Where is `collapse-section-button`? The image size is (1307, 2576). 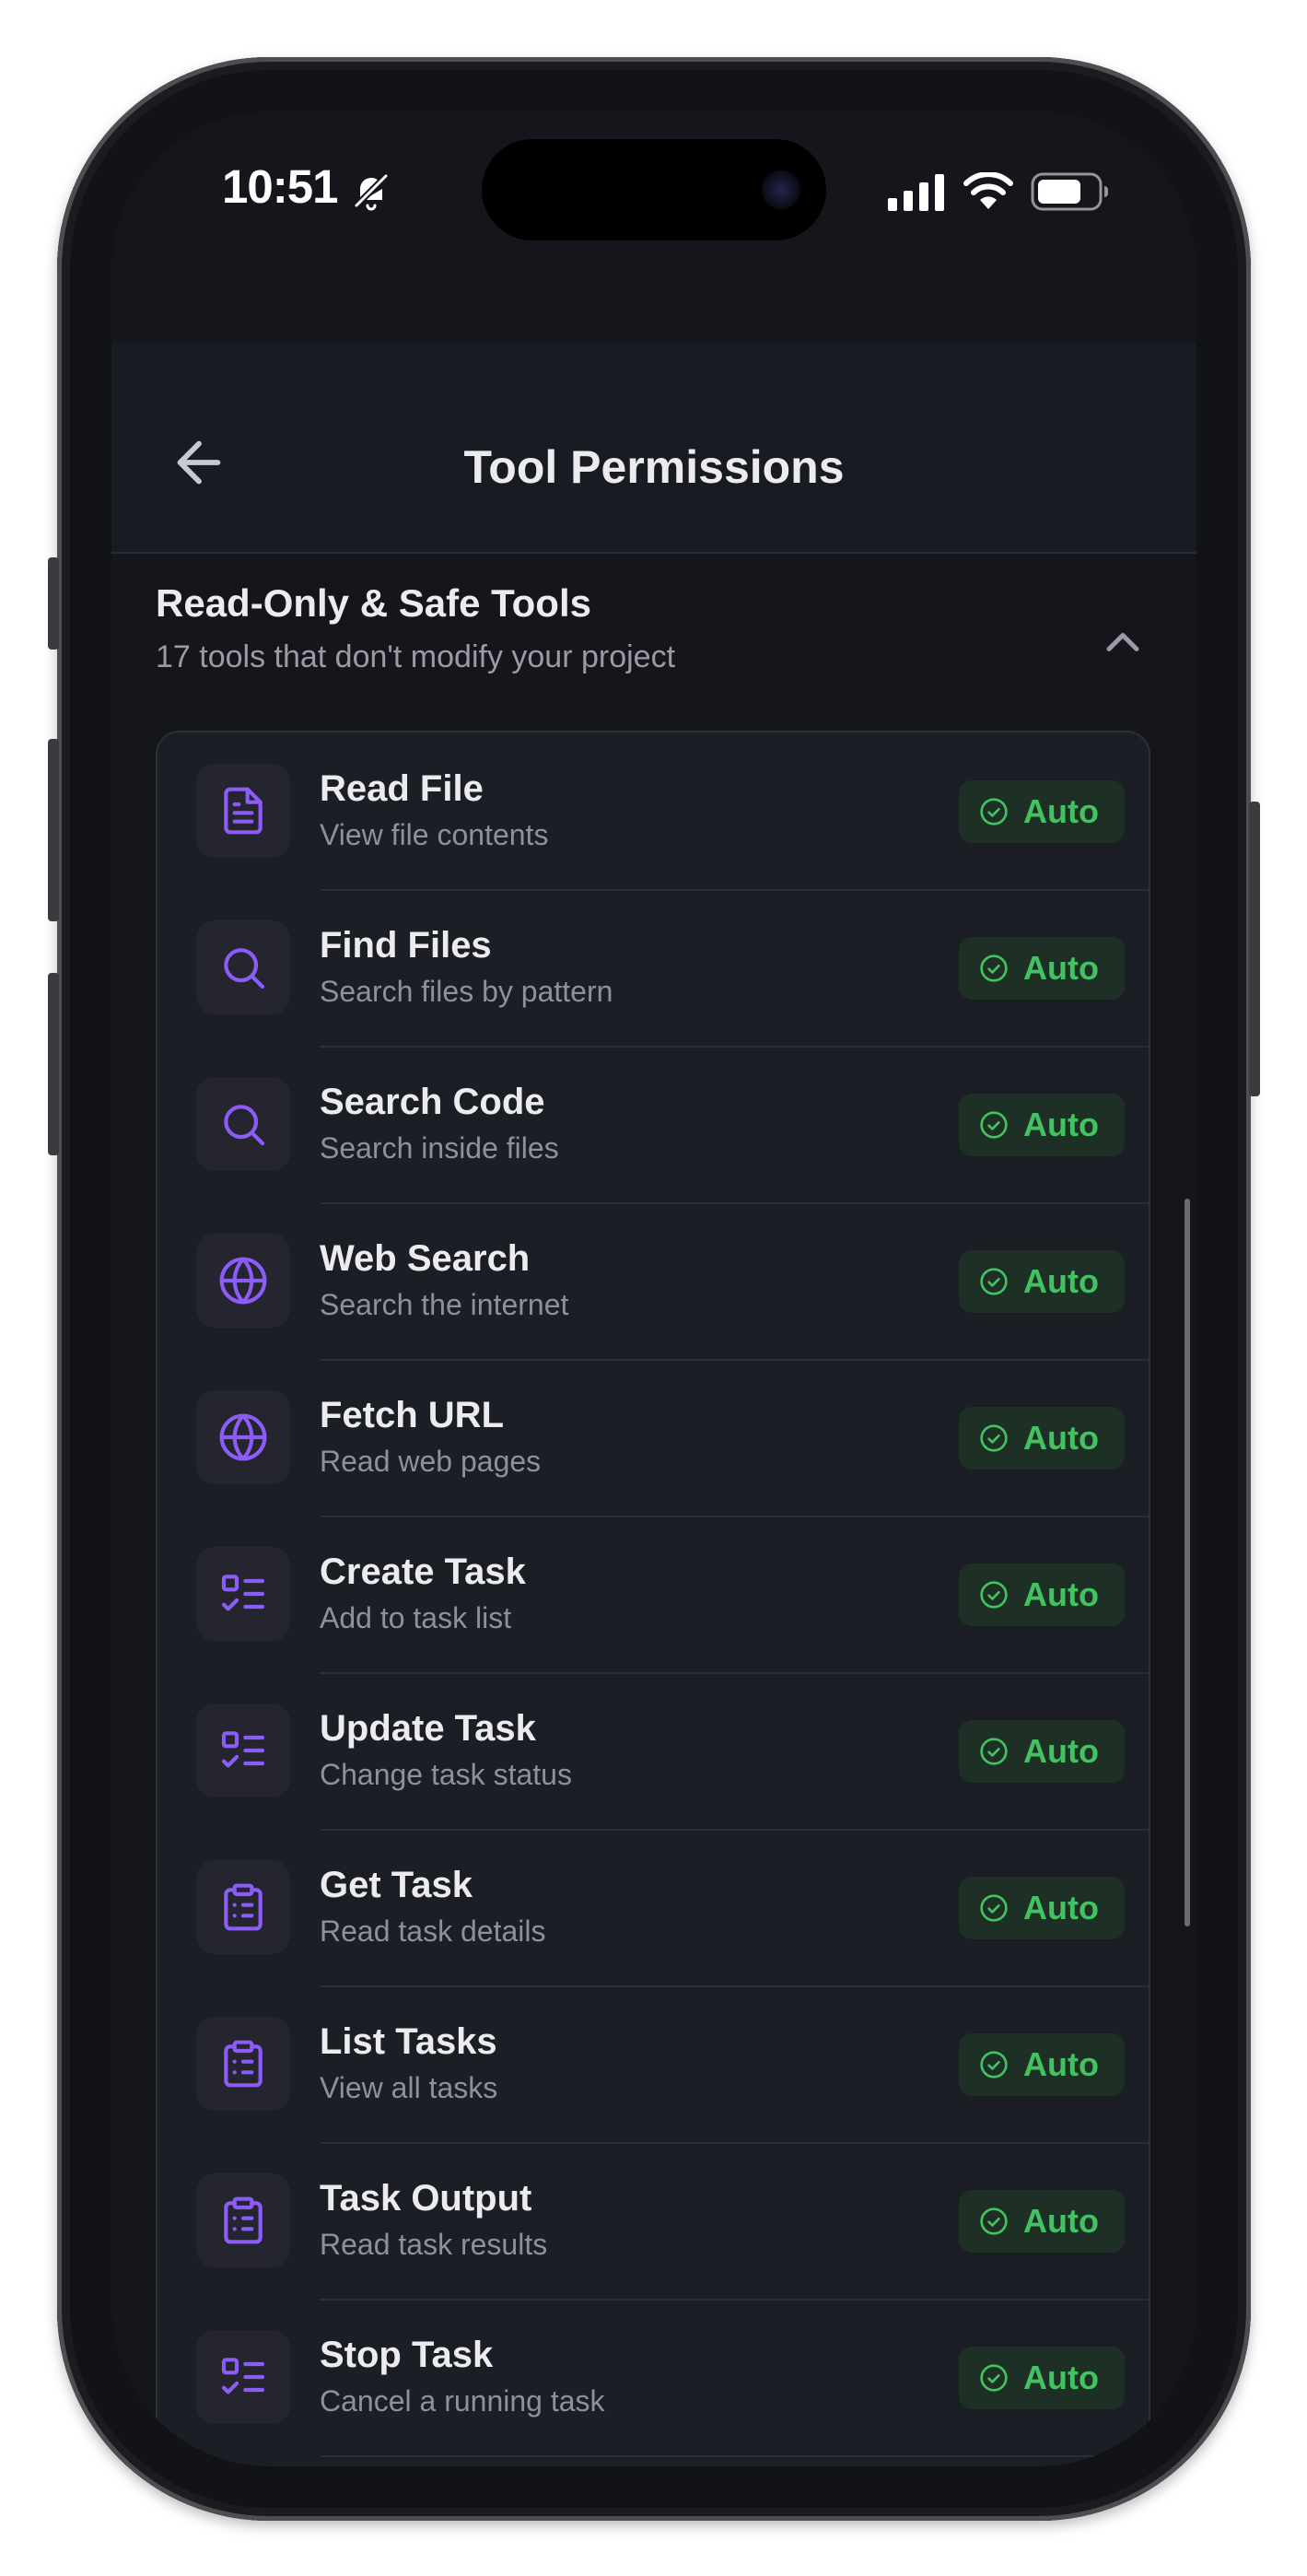
collapse-section-button is located at coordinates (1122, 642).